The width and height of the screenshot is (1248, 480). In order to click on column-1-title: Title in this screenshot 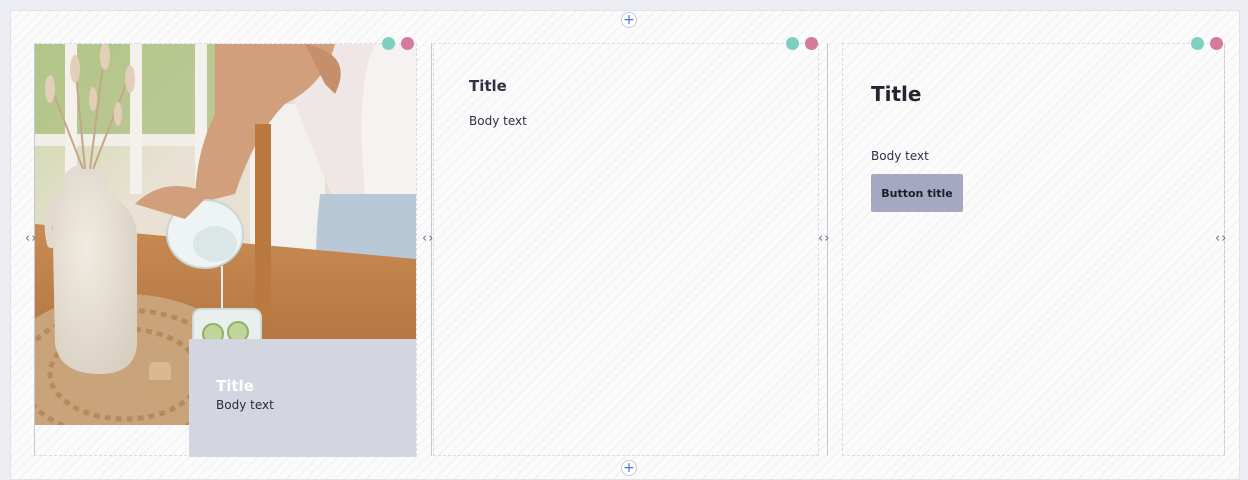, I will do `click(235, 386)`.